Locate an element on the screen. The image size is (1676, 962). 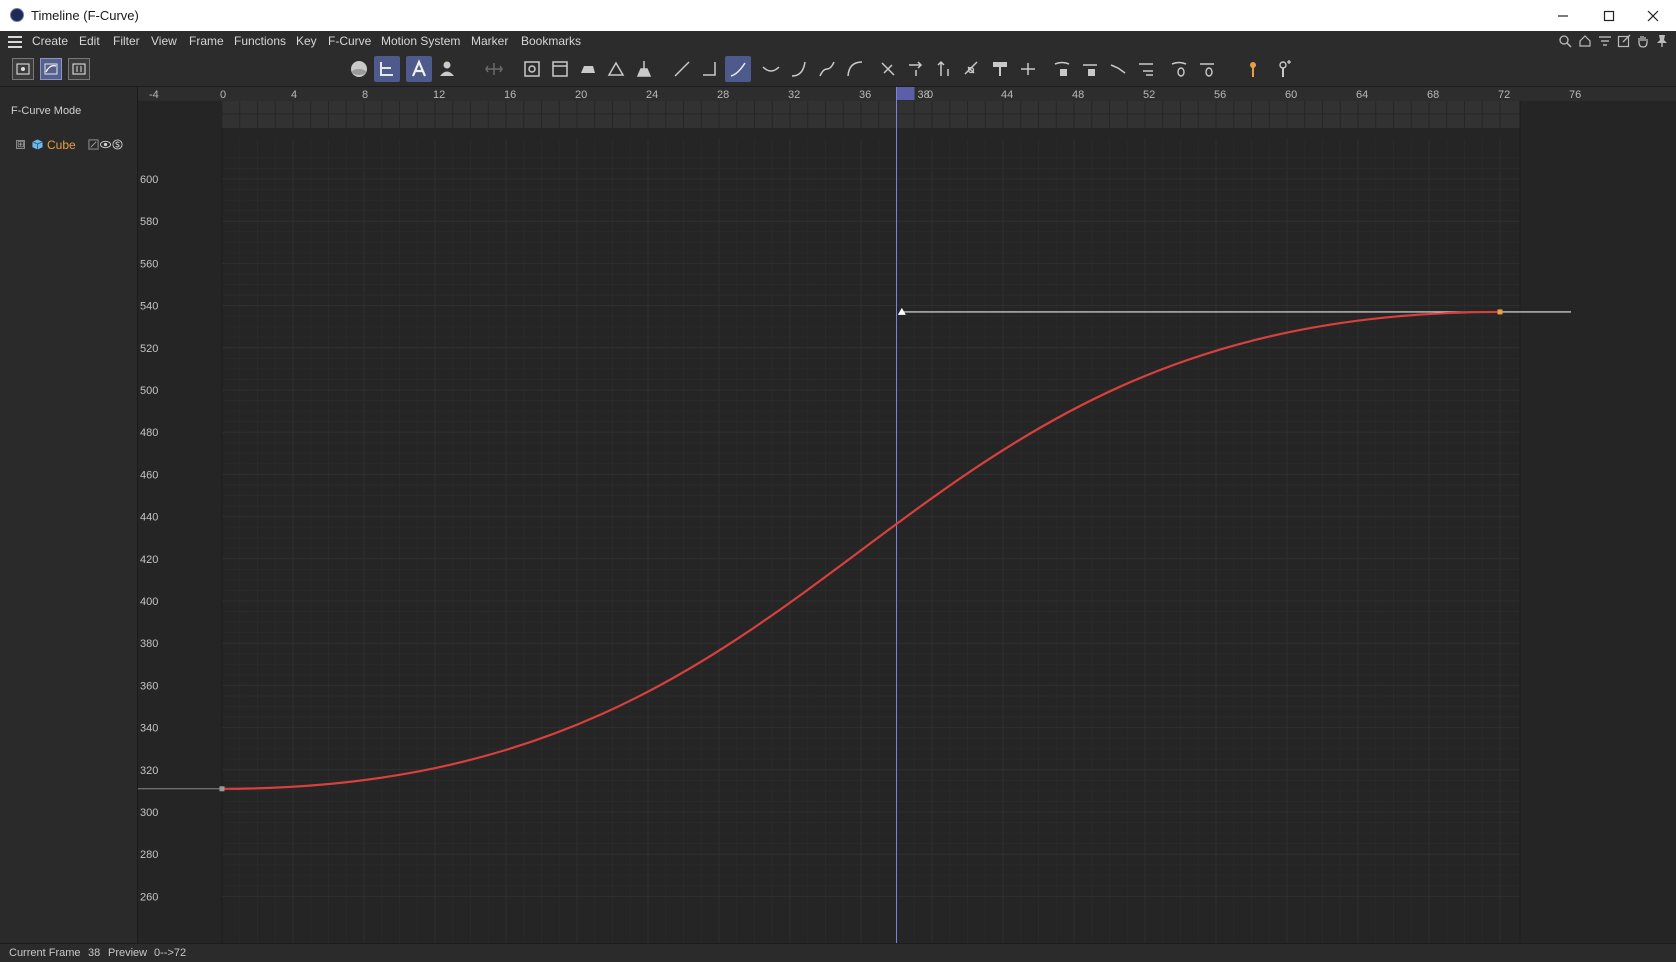
break-tangent-icon is located at coordinates (888, 69).